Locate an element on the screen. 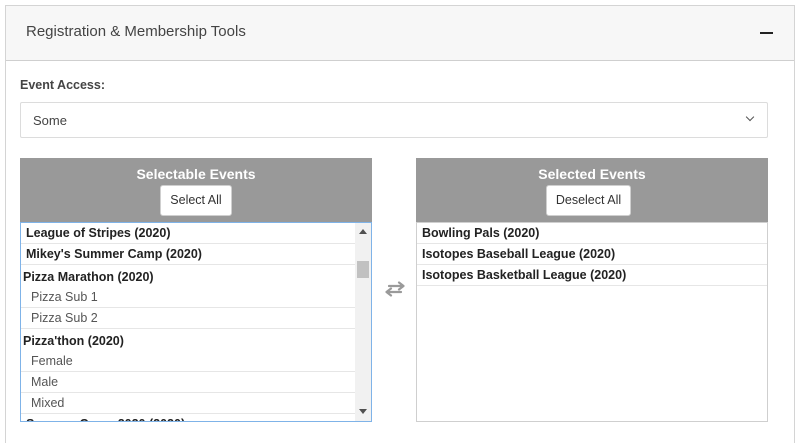 This screenshot has height=443, width=801. scroll-up-icon is located at coordinates (363, 231).